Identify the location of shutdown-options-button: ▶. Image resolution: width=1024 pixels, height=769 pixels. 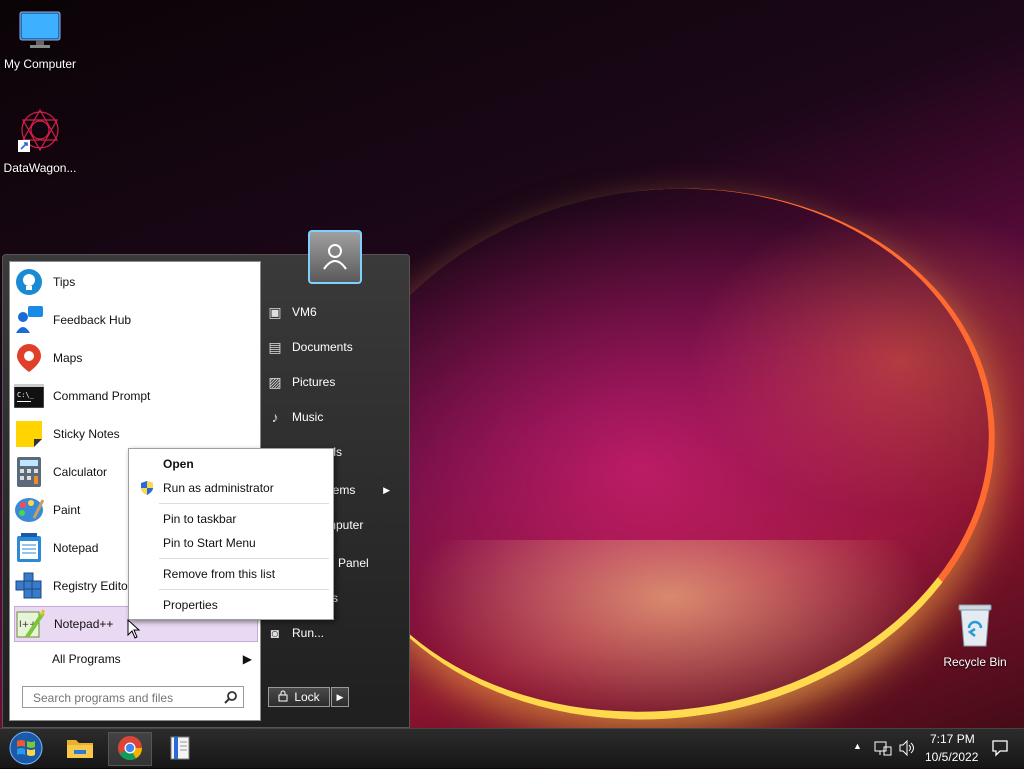
(340, 697).